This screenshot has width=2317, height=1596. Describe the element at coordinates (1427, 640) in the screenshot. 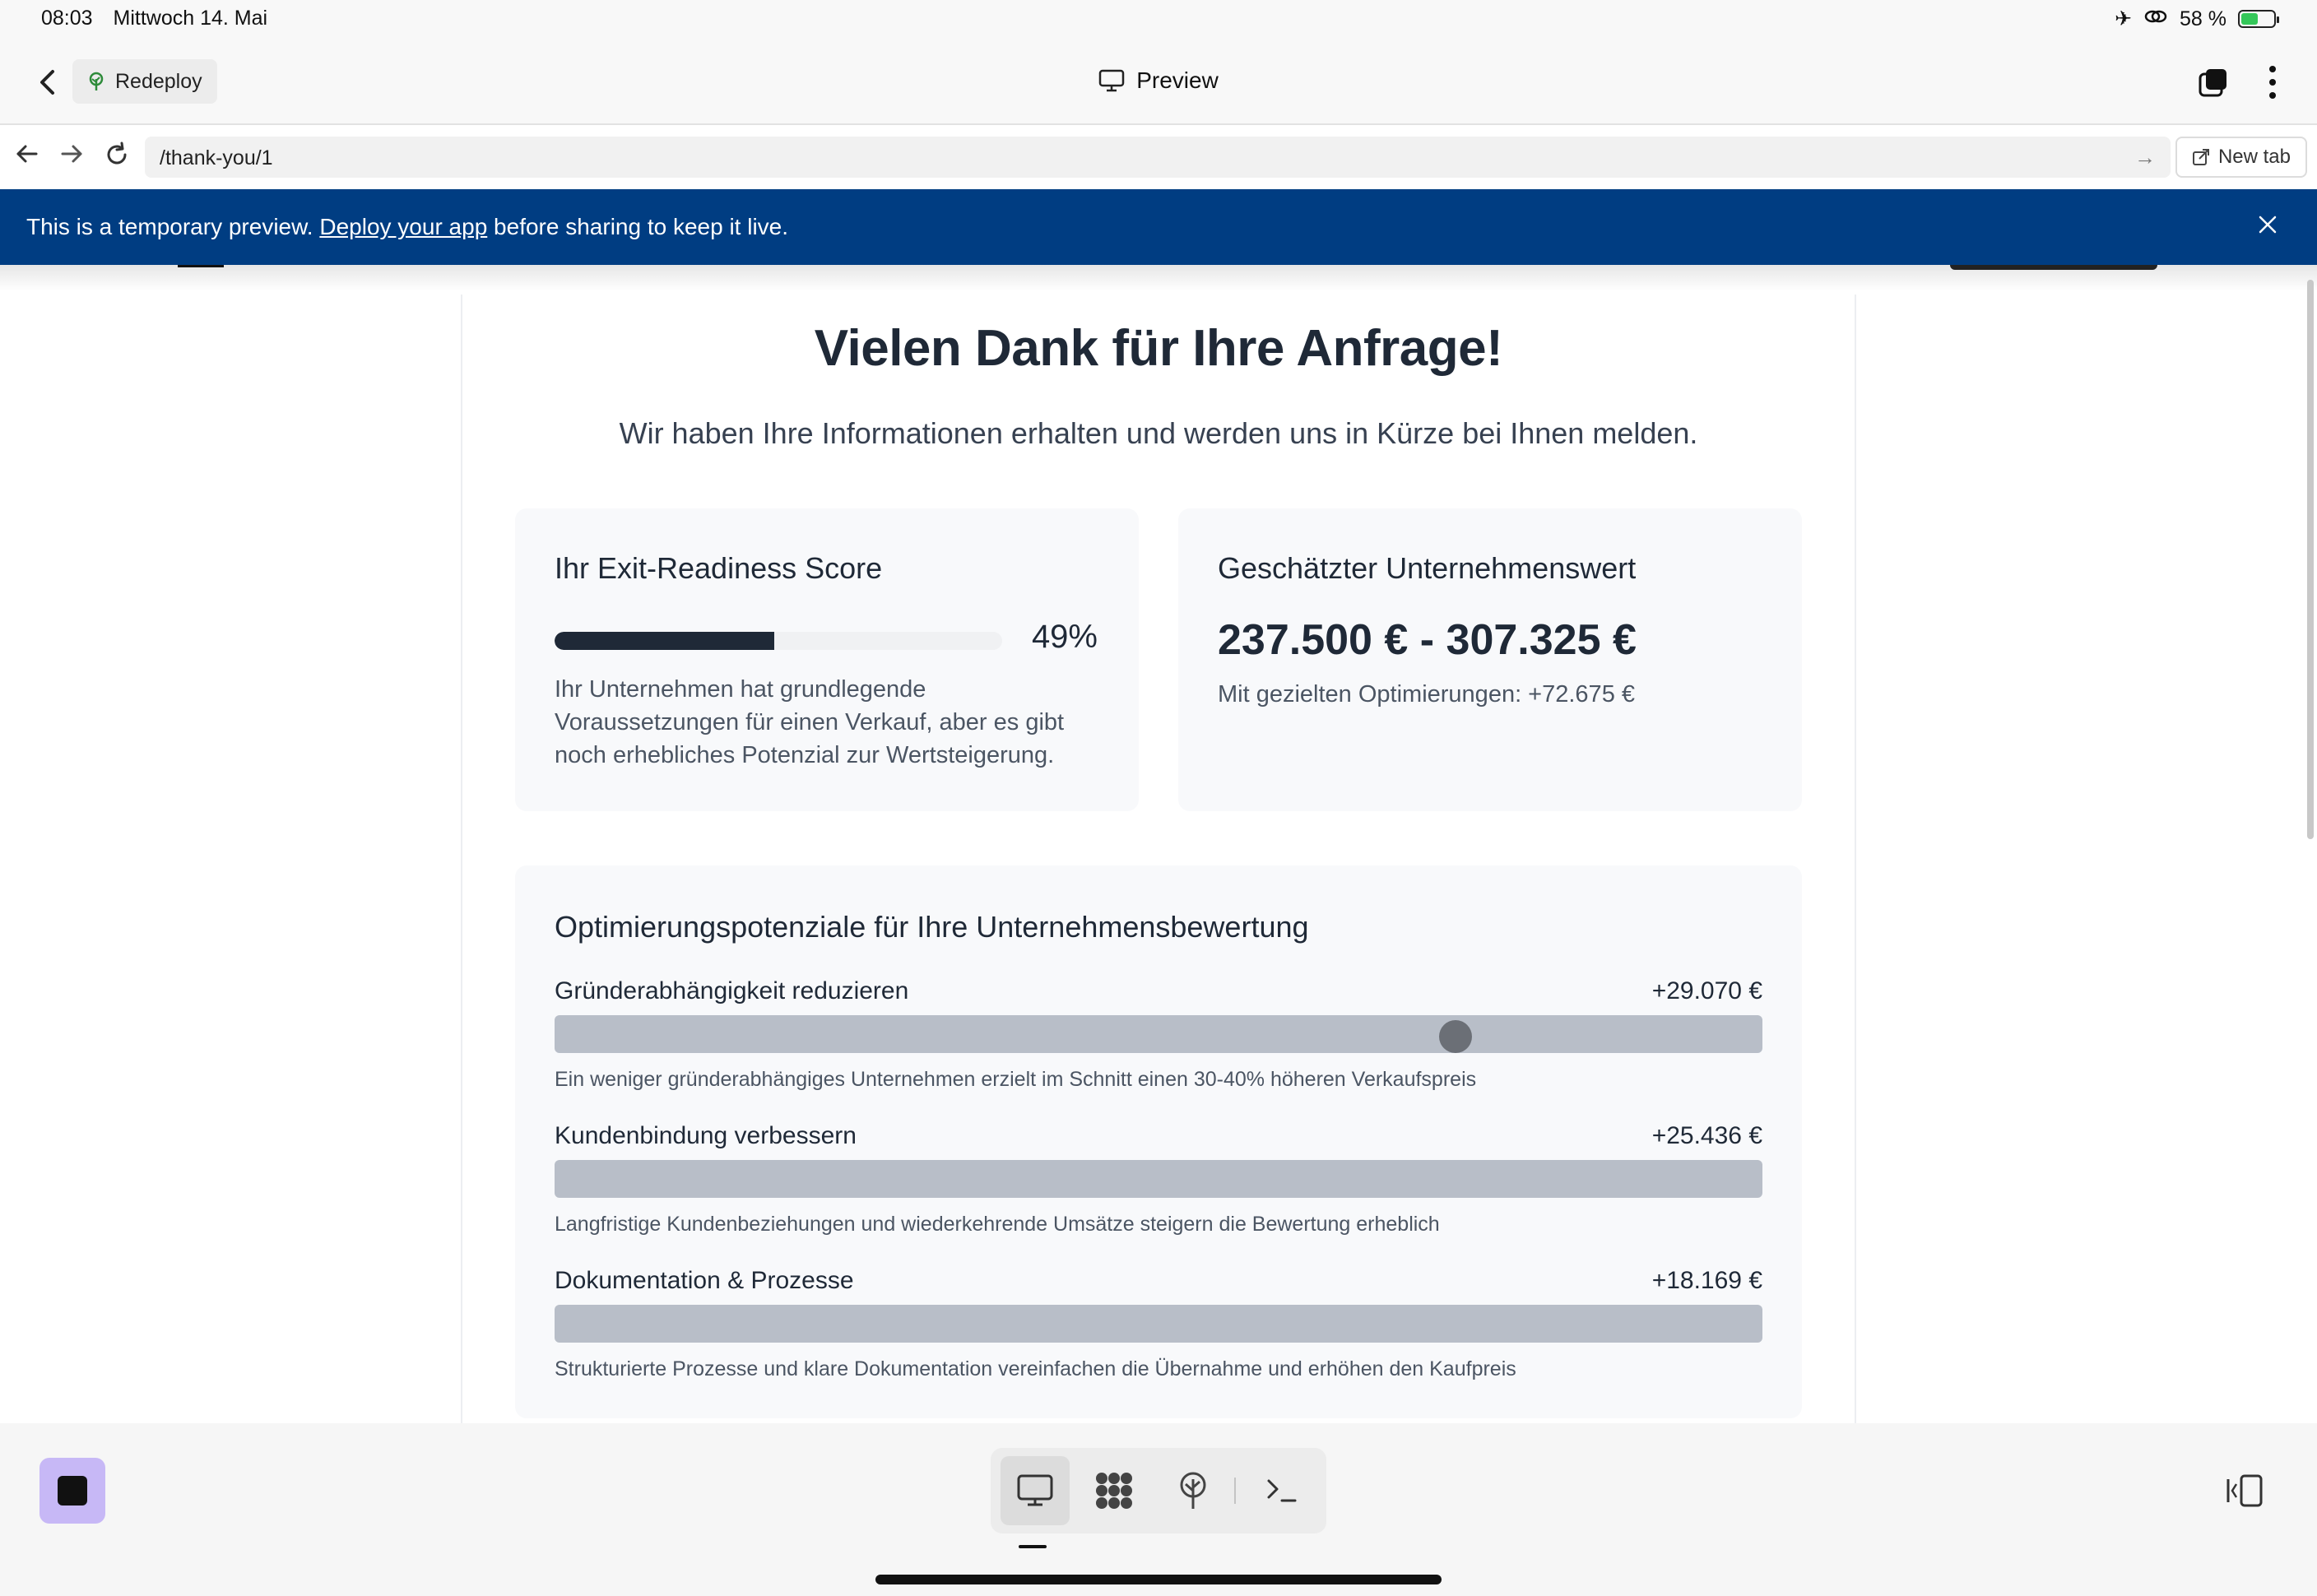

I see `valuation-range: 237.500 € - 307.325 €` at that location.